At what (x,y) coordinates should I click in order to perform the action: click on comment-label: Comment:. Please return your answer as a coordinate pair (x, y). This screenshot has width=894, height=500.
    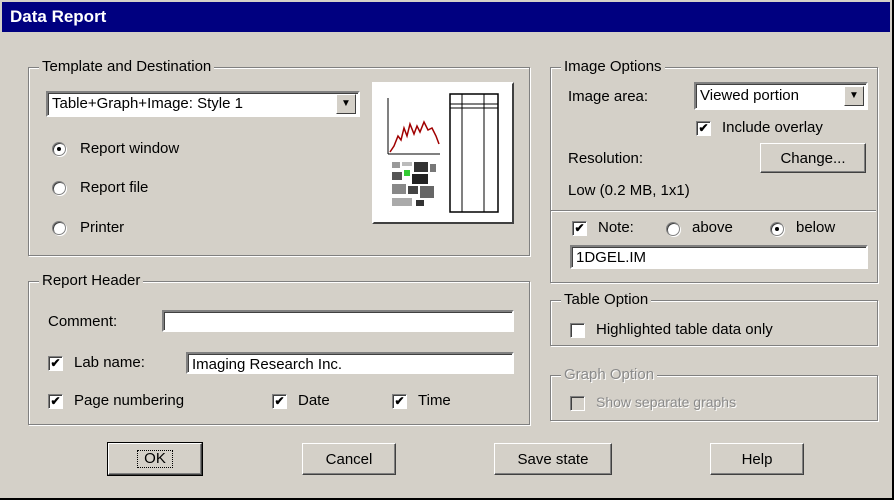
    Looking at the image, I should click on (83, 321).